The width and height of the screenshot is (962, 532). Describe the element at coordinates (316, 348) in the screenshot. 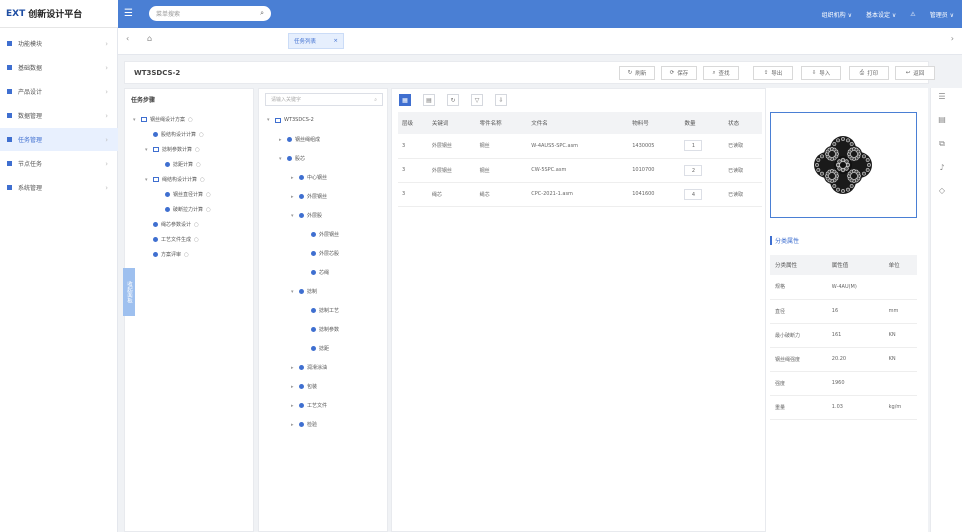

I see `tree-node: 捻距` at that location.